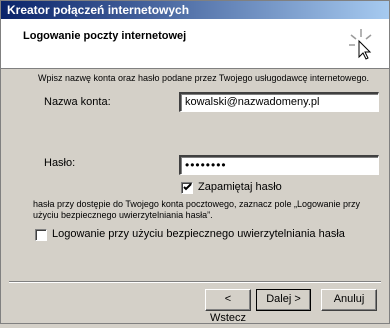 The height and width of the screenshot is (328, 390). I want to click on window-title: Kreator połączeń internetowych, so click(98, 10).